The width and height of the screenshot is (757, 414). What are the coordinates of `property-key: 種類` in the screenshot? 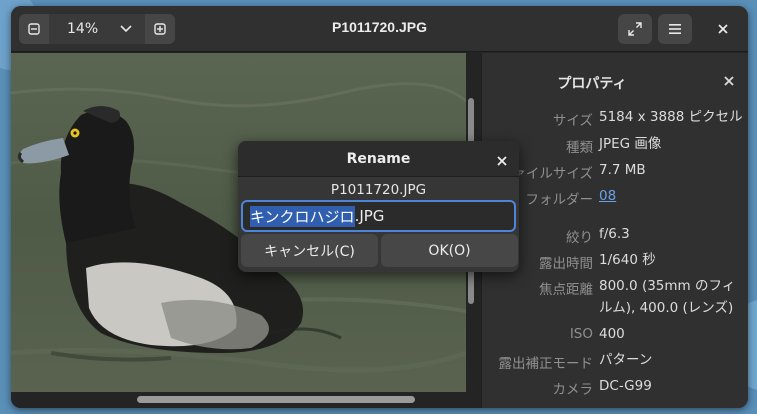 It's located at (579, 148).